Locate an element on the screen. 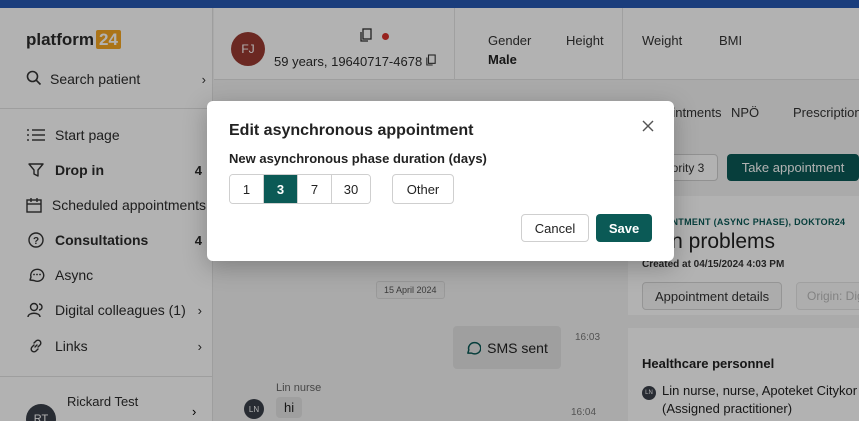  other-duration-button: Other is located at coordinates (423, 189).